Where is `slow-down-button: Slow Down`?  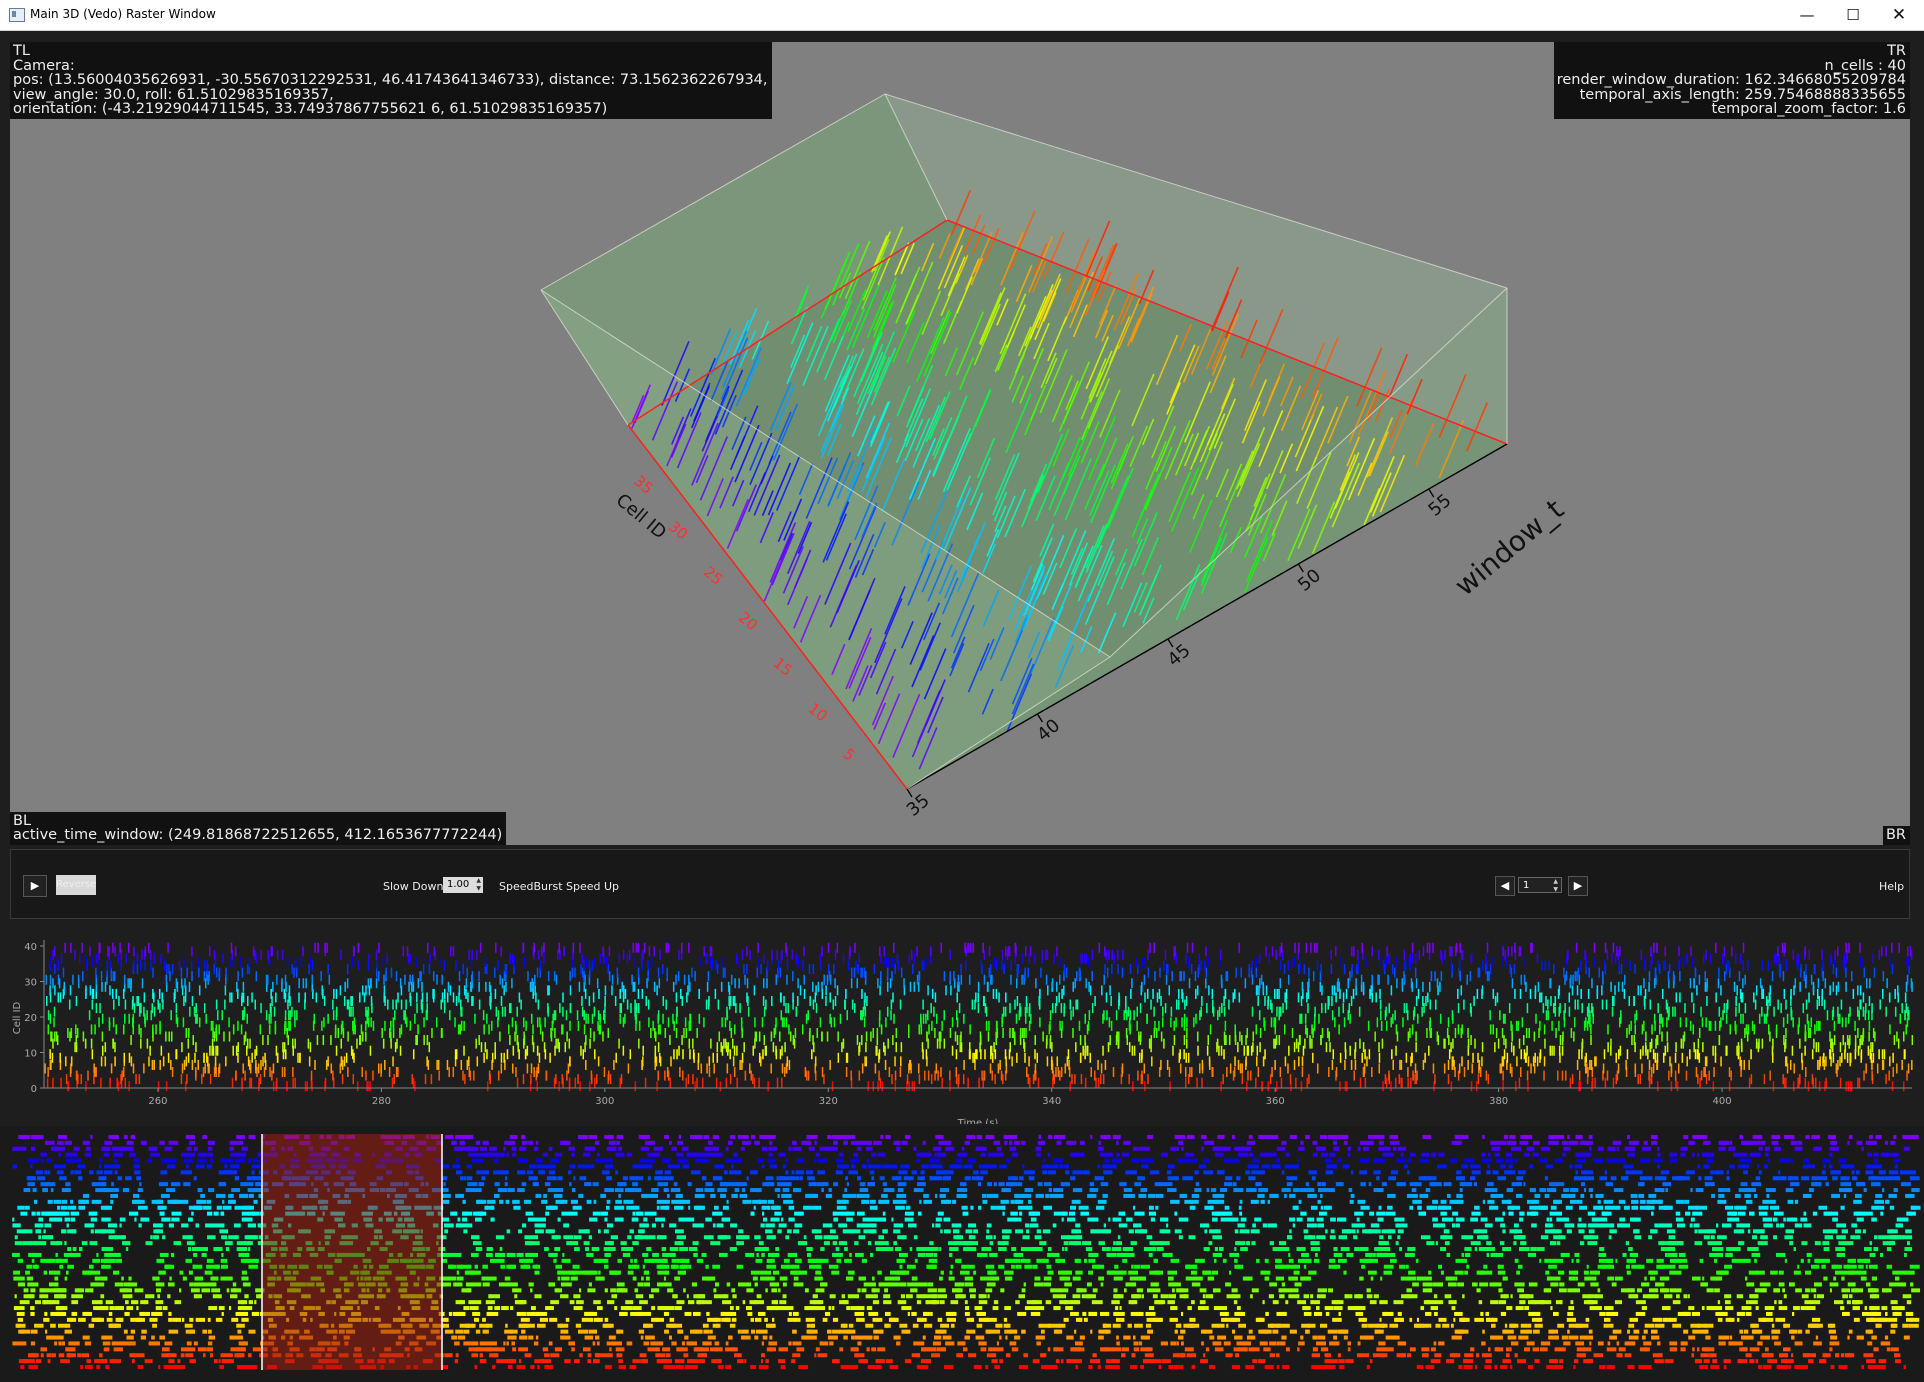 slow-down-button: Slow Down is located at coordinates (413, 886).